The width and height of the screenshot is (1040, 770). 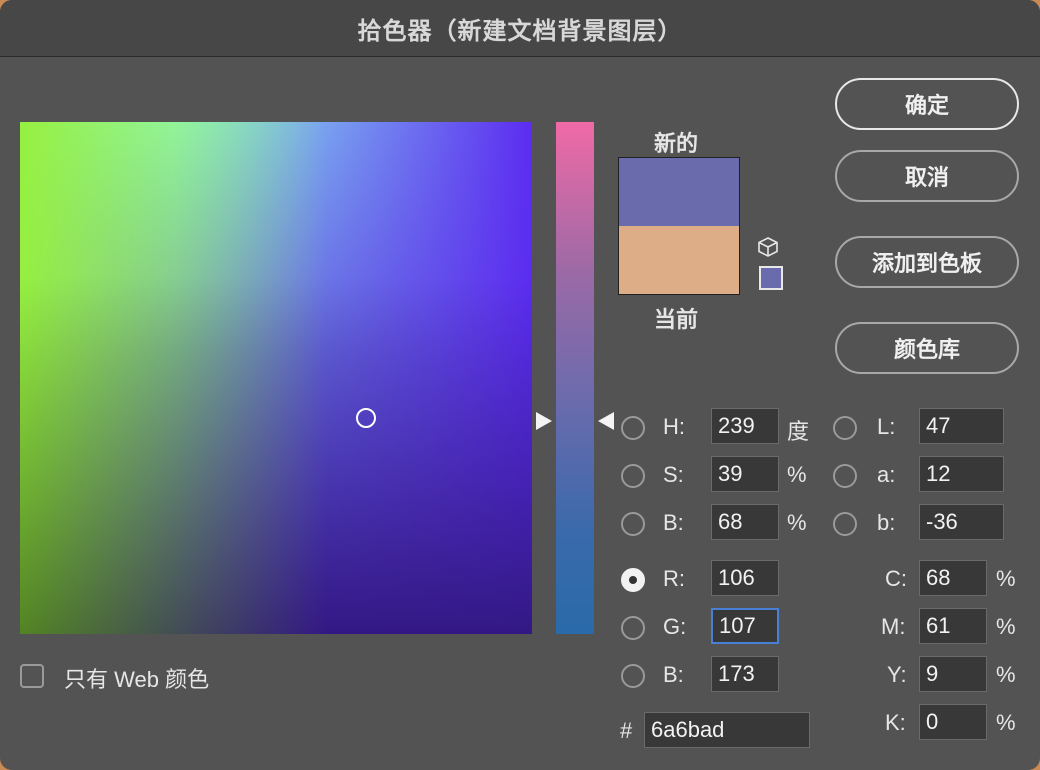 I want to click on hue-slider, so click(x=575, y=378).